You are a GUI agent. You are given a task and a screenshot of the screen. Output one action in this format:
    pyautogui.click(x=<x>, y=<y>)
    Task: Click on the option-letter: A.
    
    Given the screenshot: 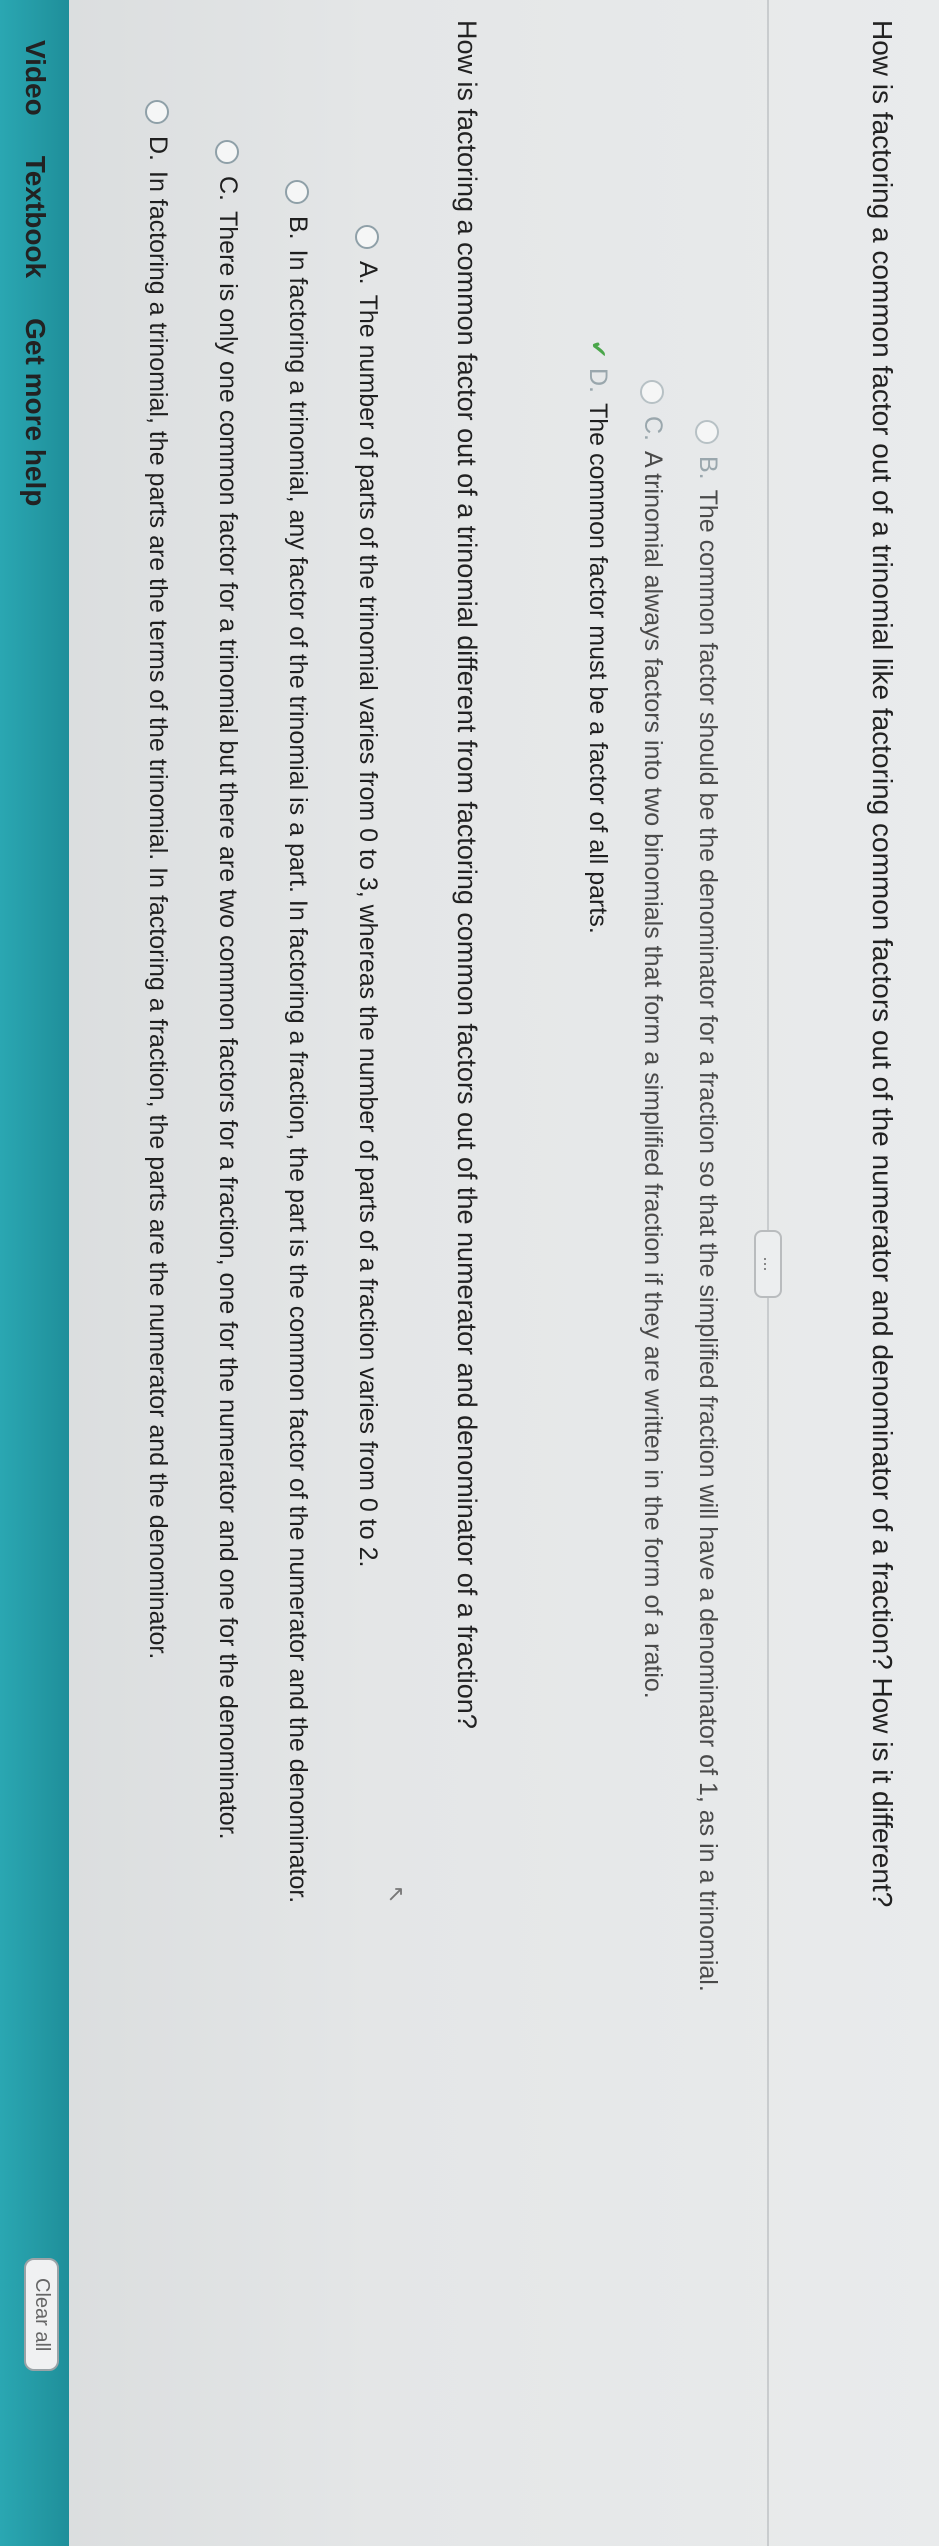 What is the action you would take?
    pyautogui.click(x=368, y=273)
    